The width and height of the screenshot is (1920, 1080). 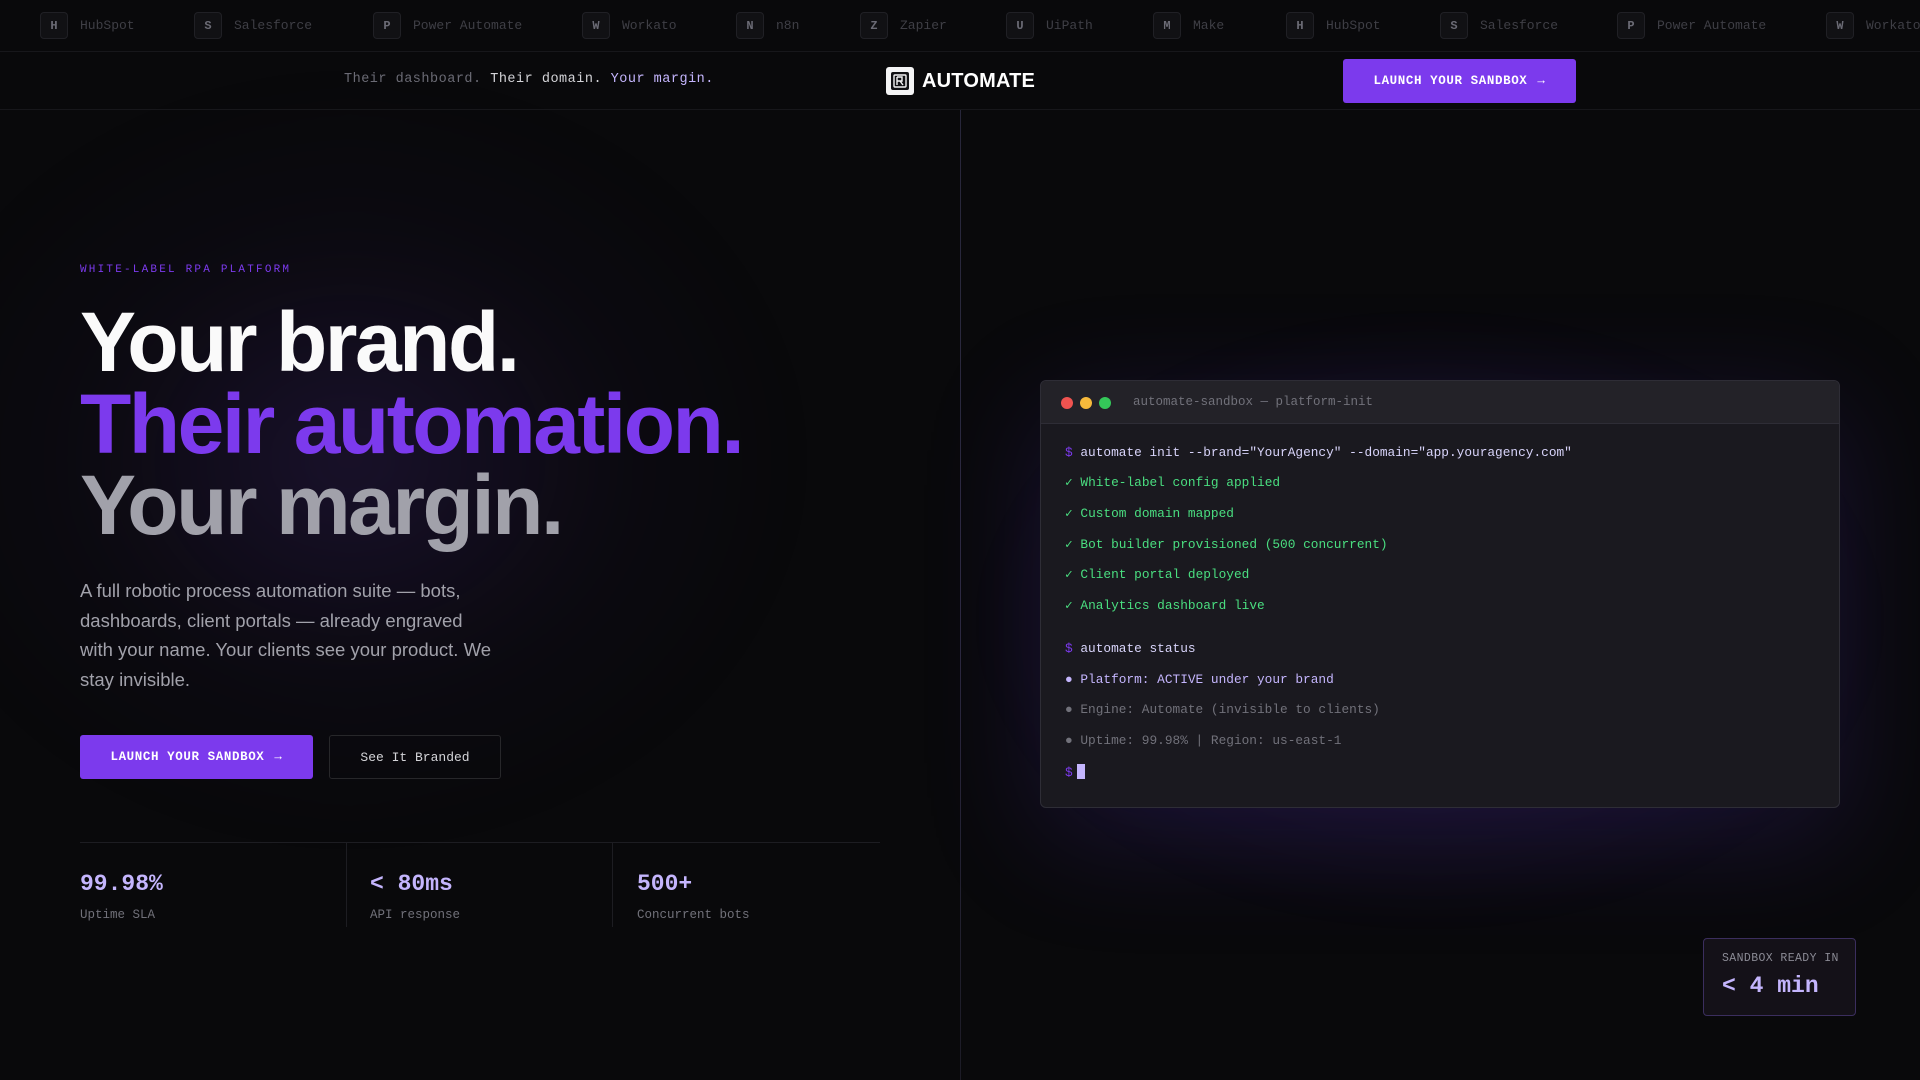 I want to click on logo: AUTOMATE, so click(x=960, y=81).